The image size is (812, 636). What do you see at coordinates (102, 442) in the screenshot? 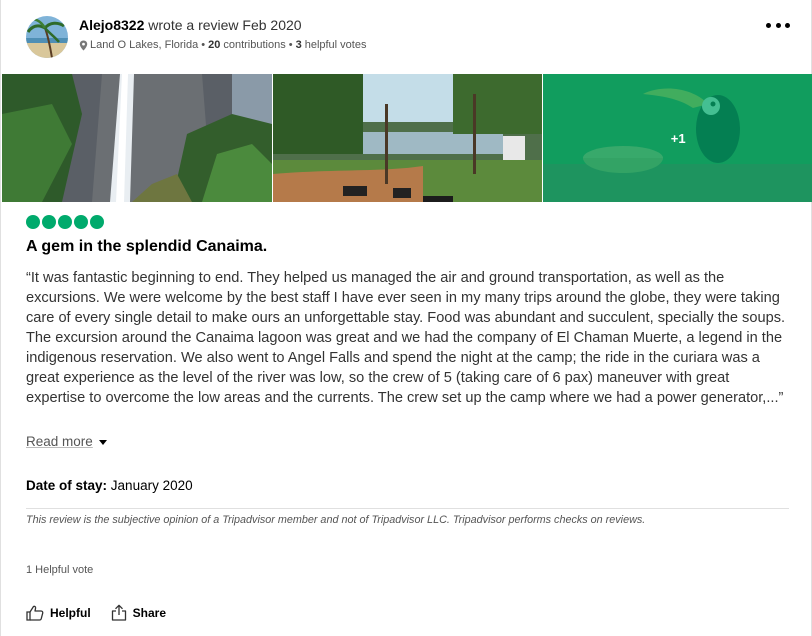
I see `caret-down-icon` at bounding box center [102, 442].